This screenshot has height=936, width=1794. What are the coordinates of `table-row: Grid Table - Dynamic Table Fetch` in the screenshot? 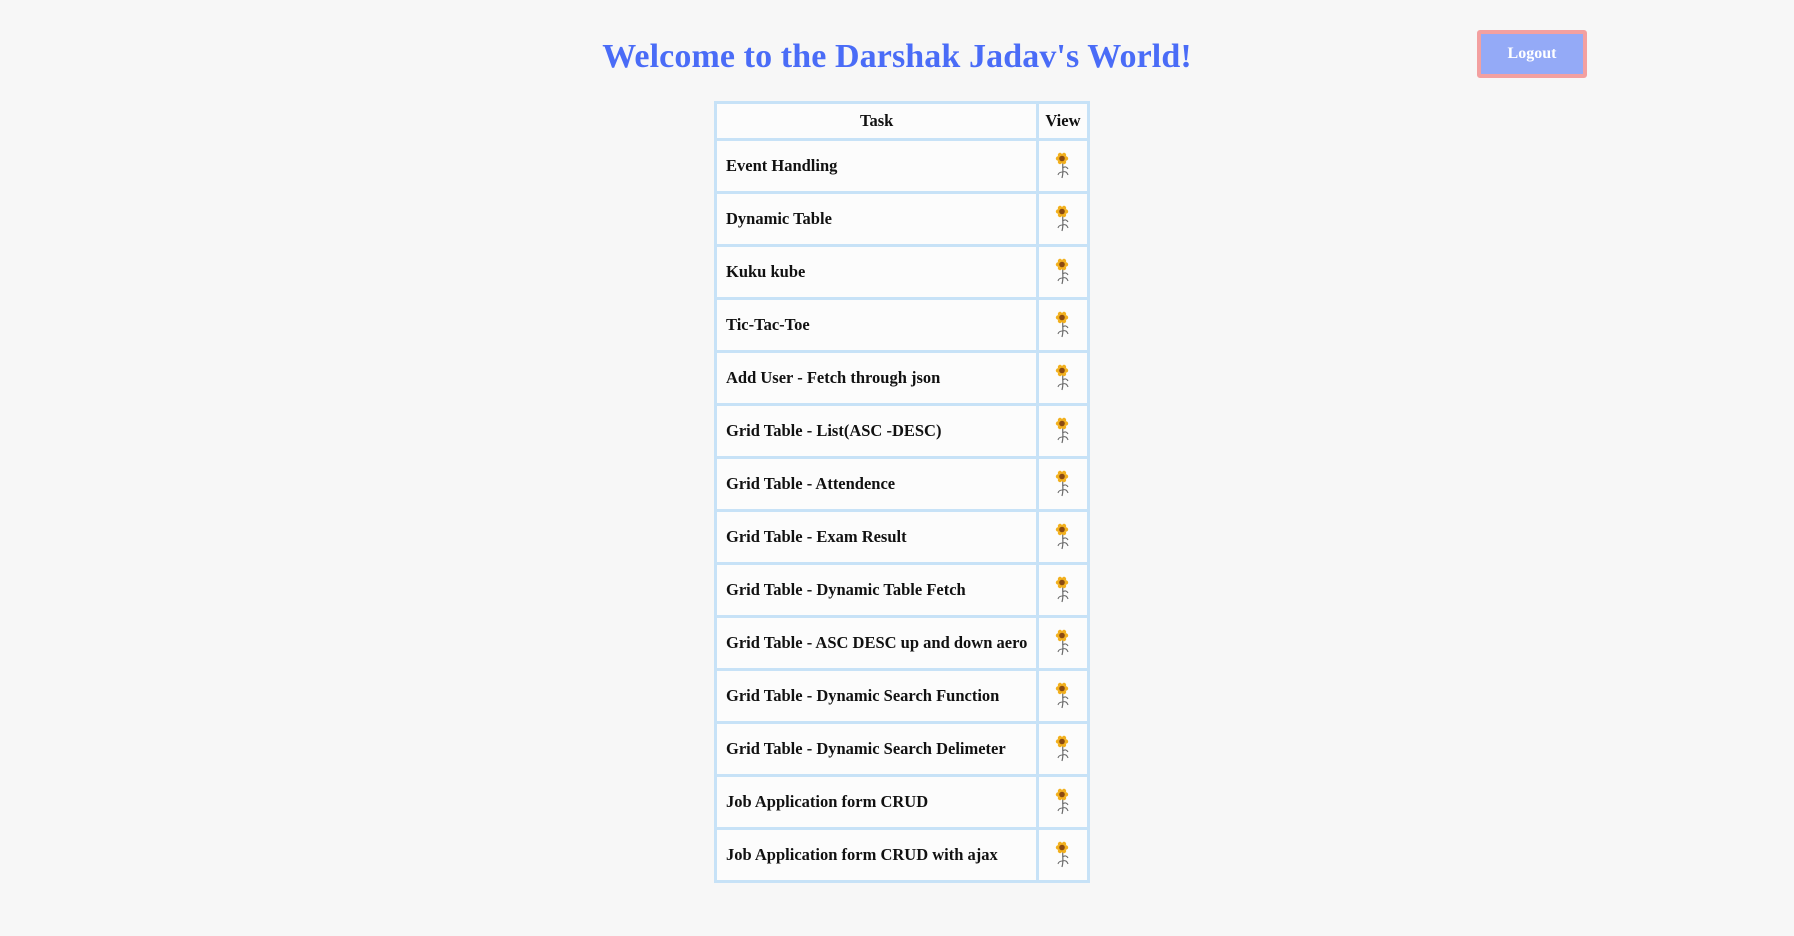 It's located at (902, 590).